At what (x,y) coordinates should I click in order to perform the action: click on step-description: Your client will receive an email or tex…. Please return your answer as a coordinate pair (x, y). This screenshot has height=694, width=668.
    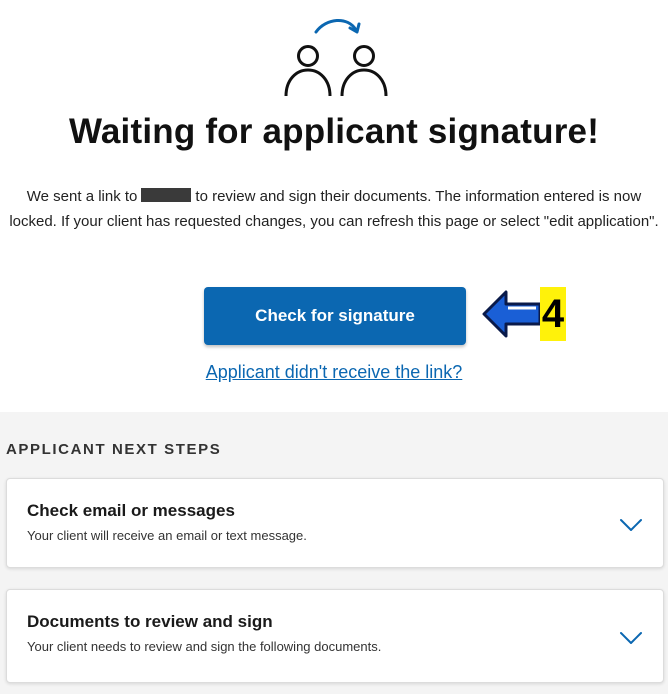
    Looking at the image, I should click on (167, 535).